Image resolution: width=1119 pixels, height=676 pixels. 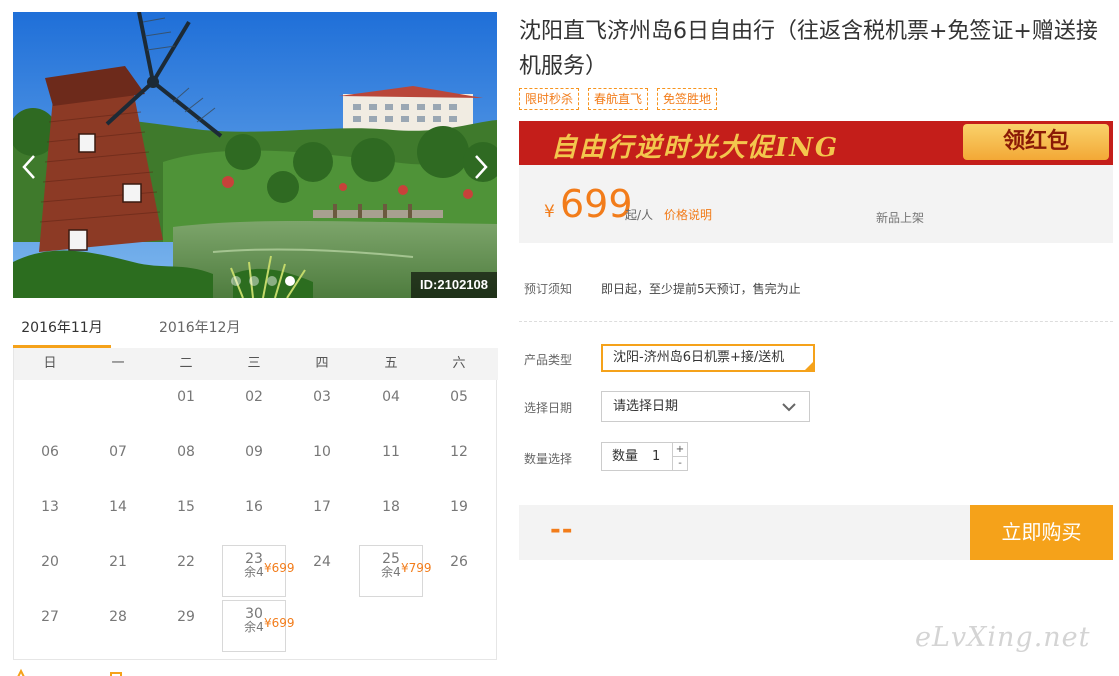 I want to click on calendar-day-number: 15, so click(x=186, y=507).